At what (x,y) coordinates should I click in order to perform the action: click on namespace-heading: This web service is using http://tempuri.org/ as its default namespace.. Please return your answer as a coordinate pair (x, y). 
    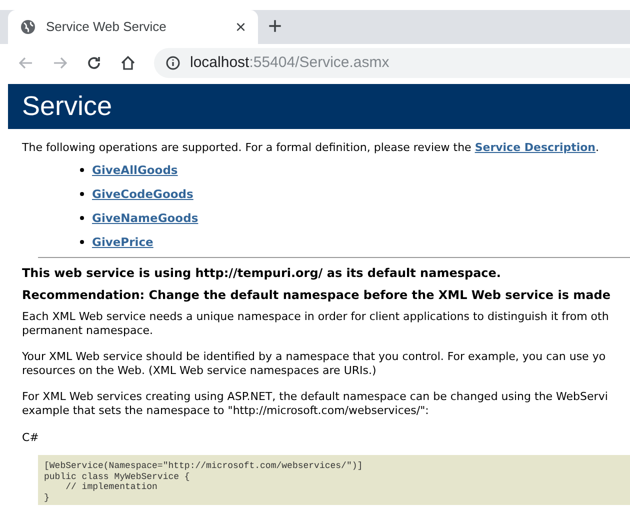
    Looking at the image, I should click on (262, 273).